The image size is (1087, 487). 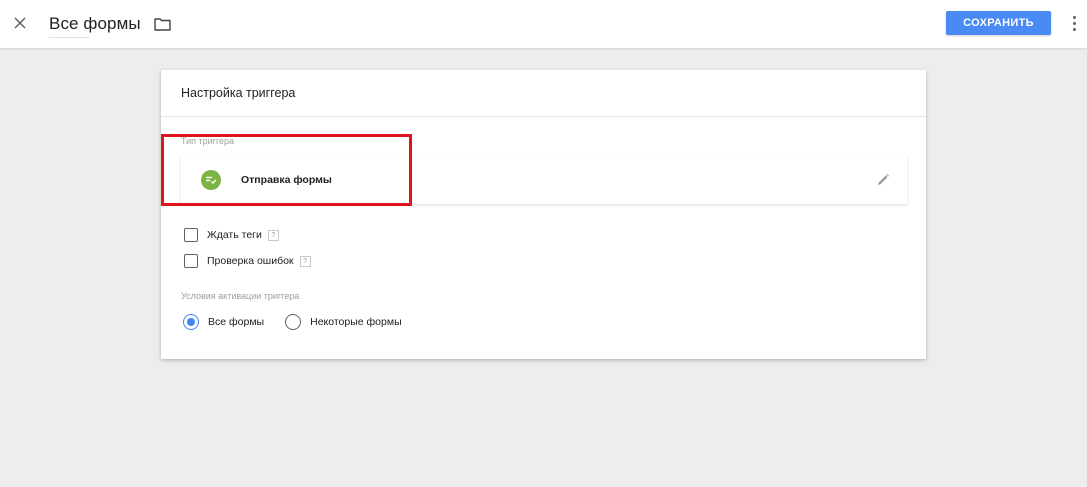 What do you see at coordinates (1074, 23) in the screenshot?
I see `more-vert-icon` at bounding box center [1074, 23].